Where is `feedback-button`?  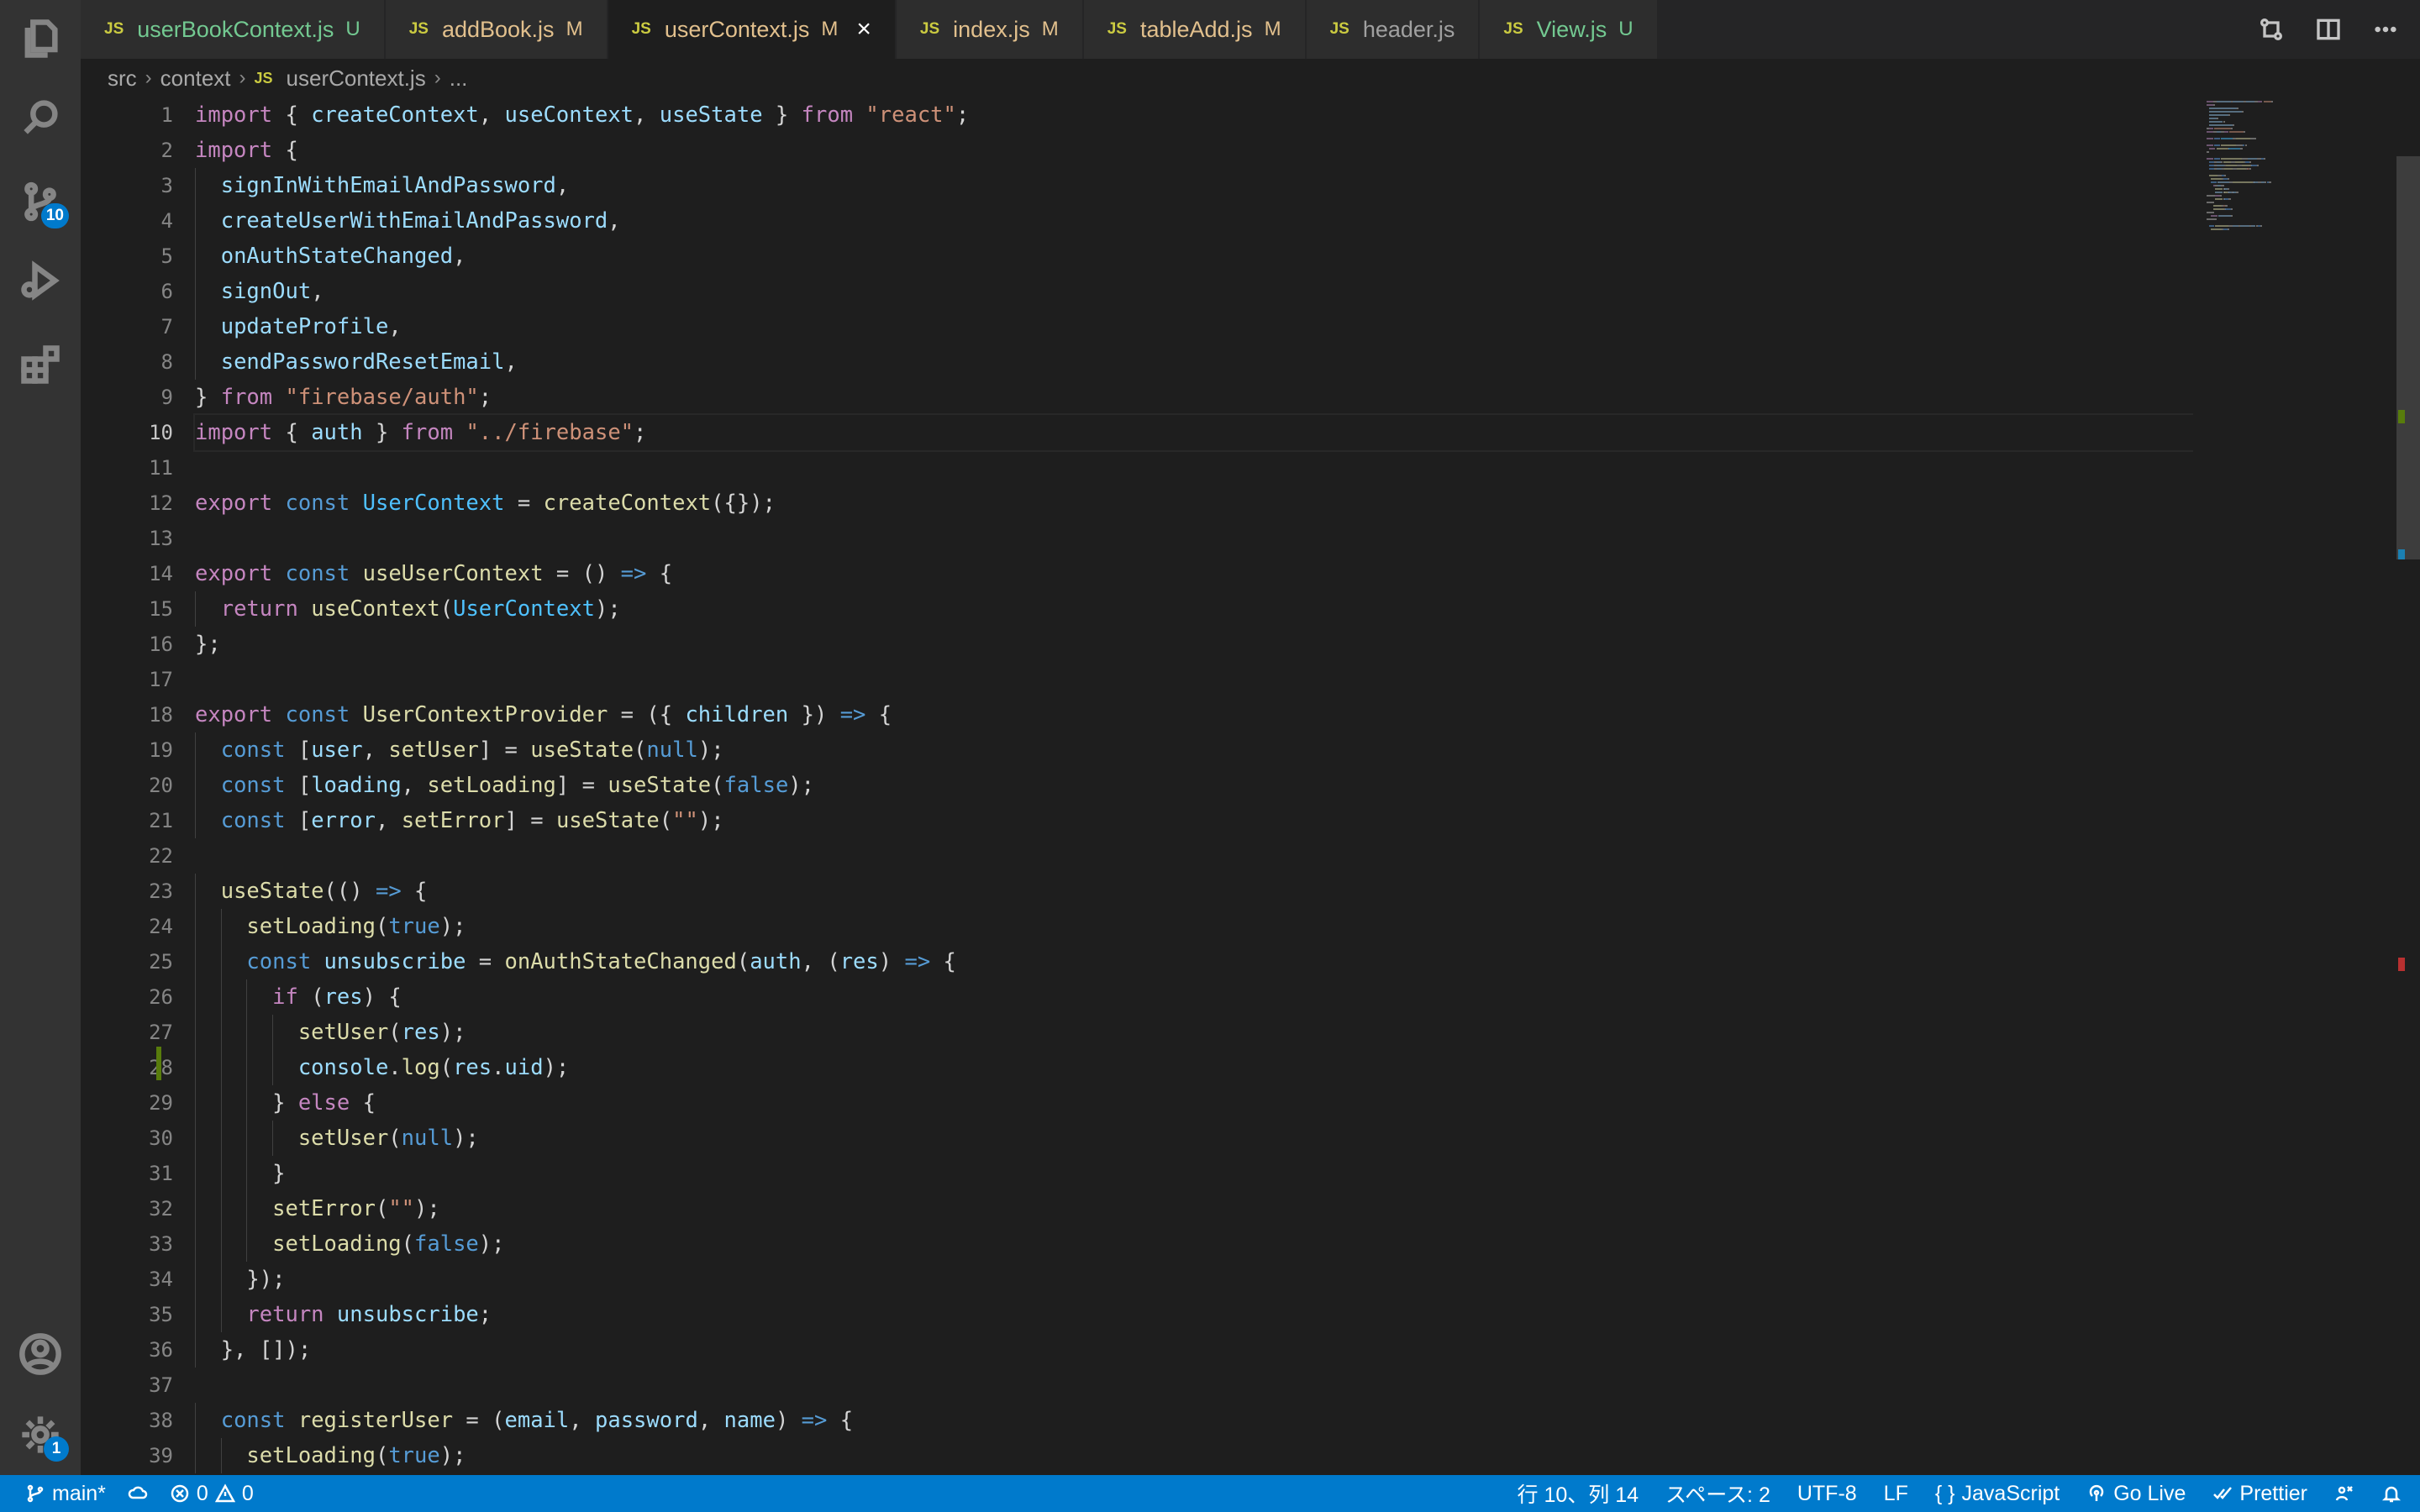
feedback-button is located at coordinates (2344, 1493).